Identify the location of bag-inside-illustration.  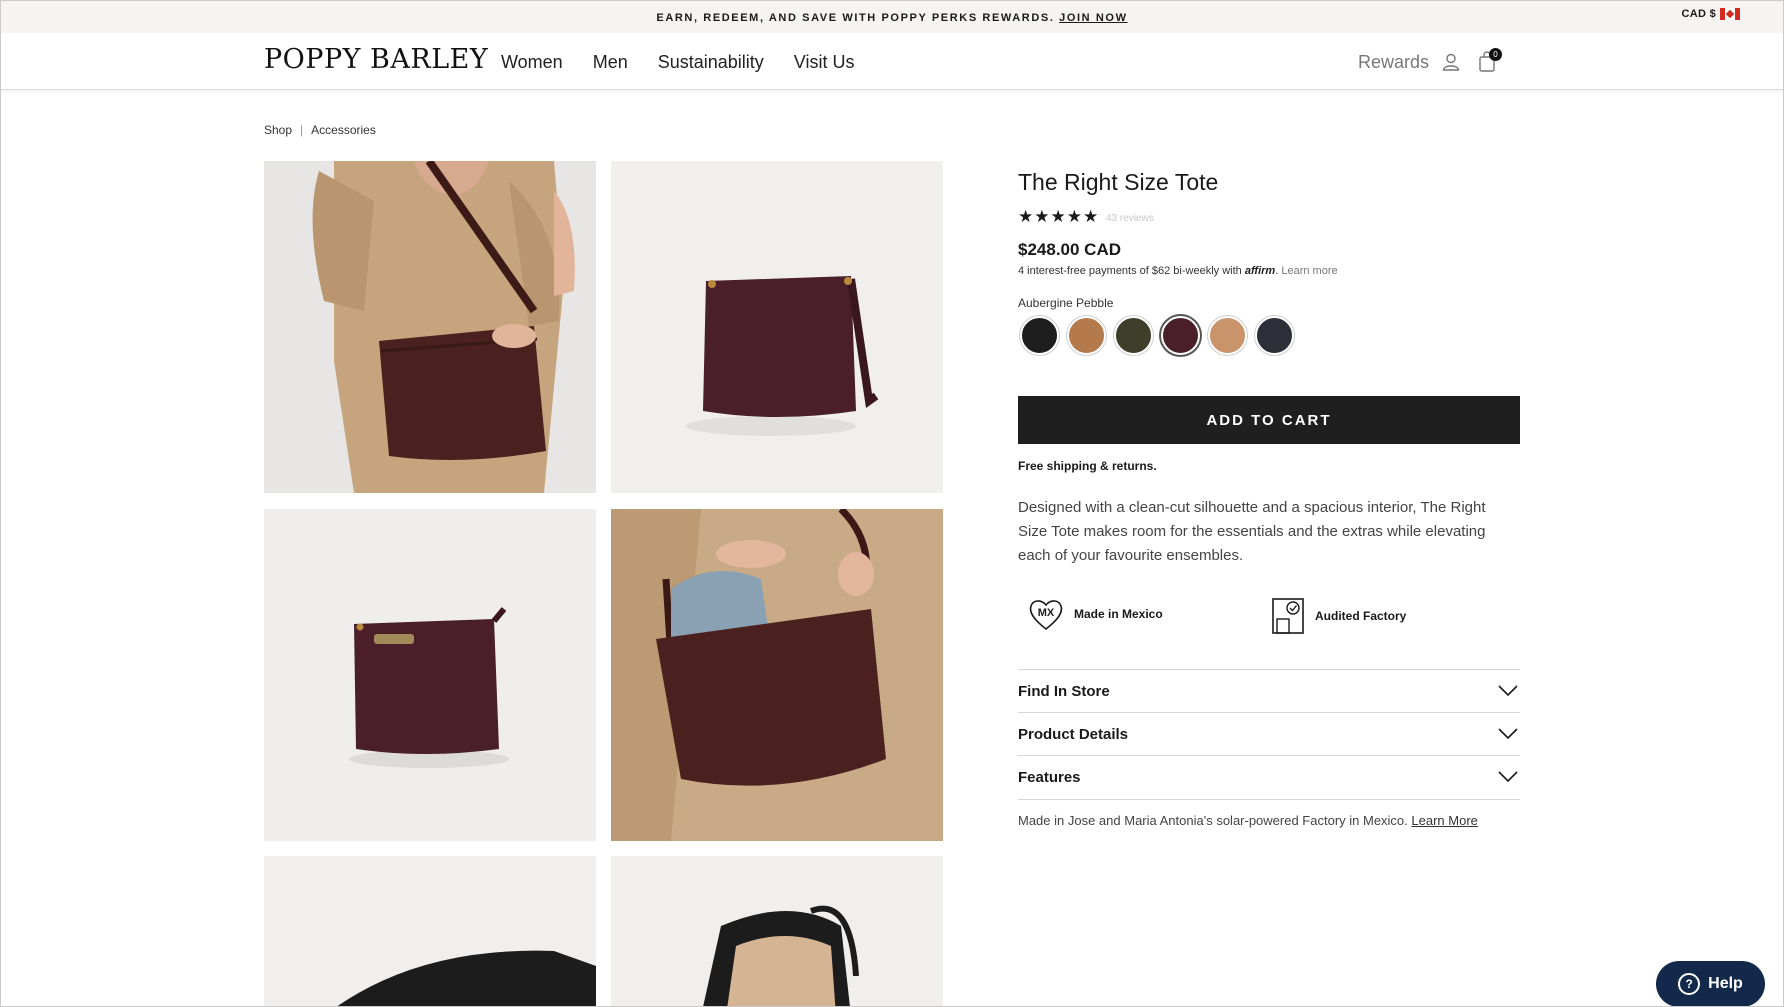
(777, 931).